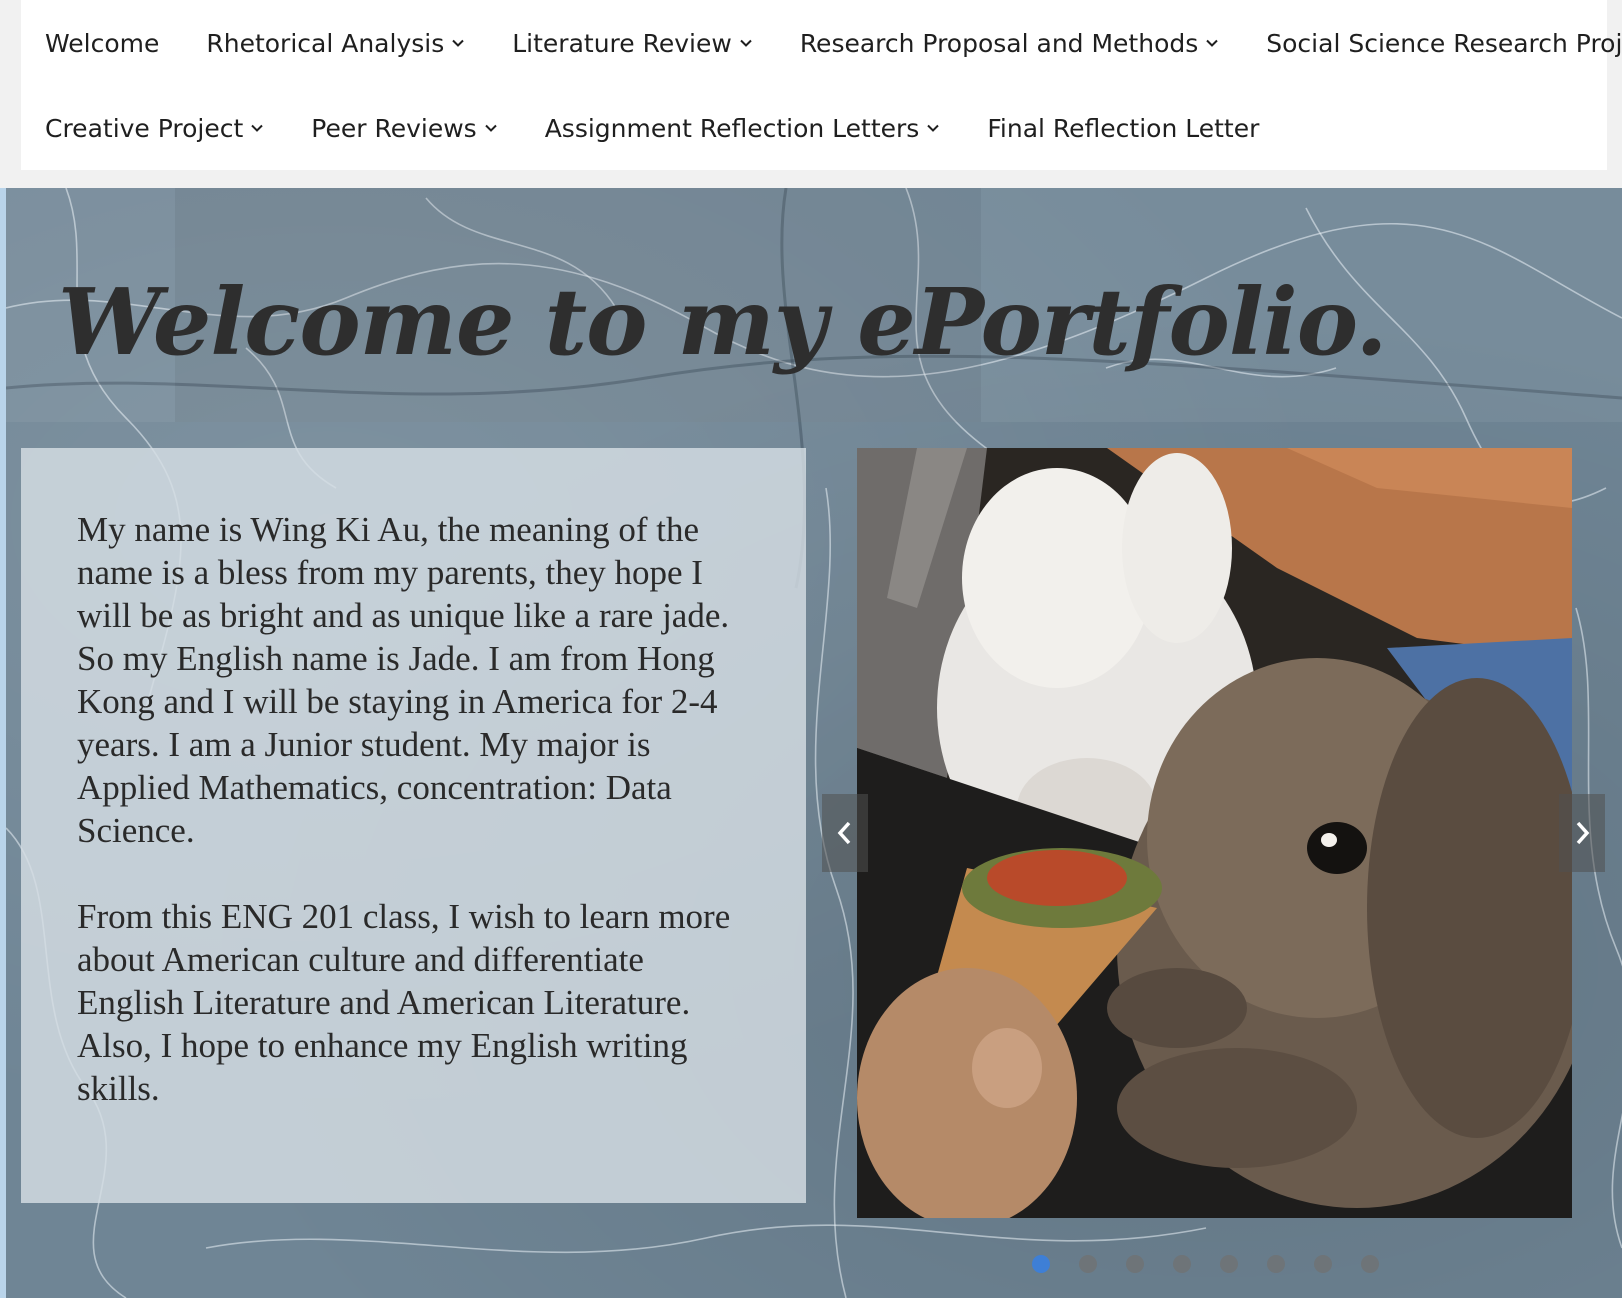 Image resolution: width=1622 pixels, height=1298 pixels. Describe the element at coordinates (394, 128) in the screenshot. I see `nav-item-label: Peer Reviews` at that location.